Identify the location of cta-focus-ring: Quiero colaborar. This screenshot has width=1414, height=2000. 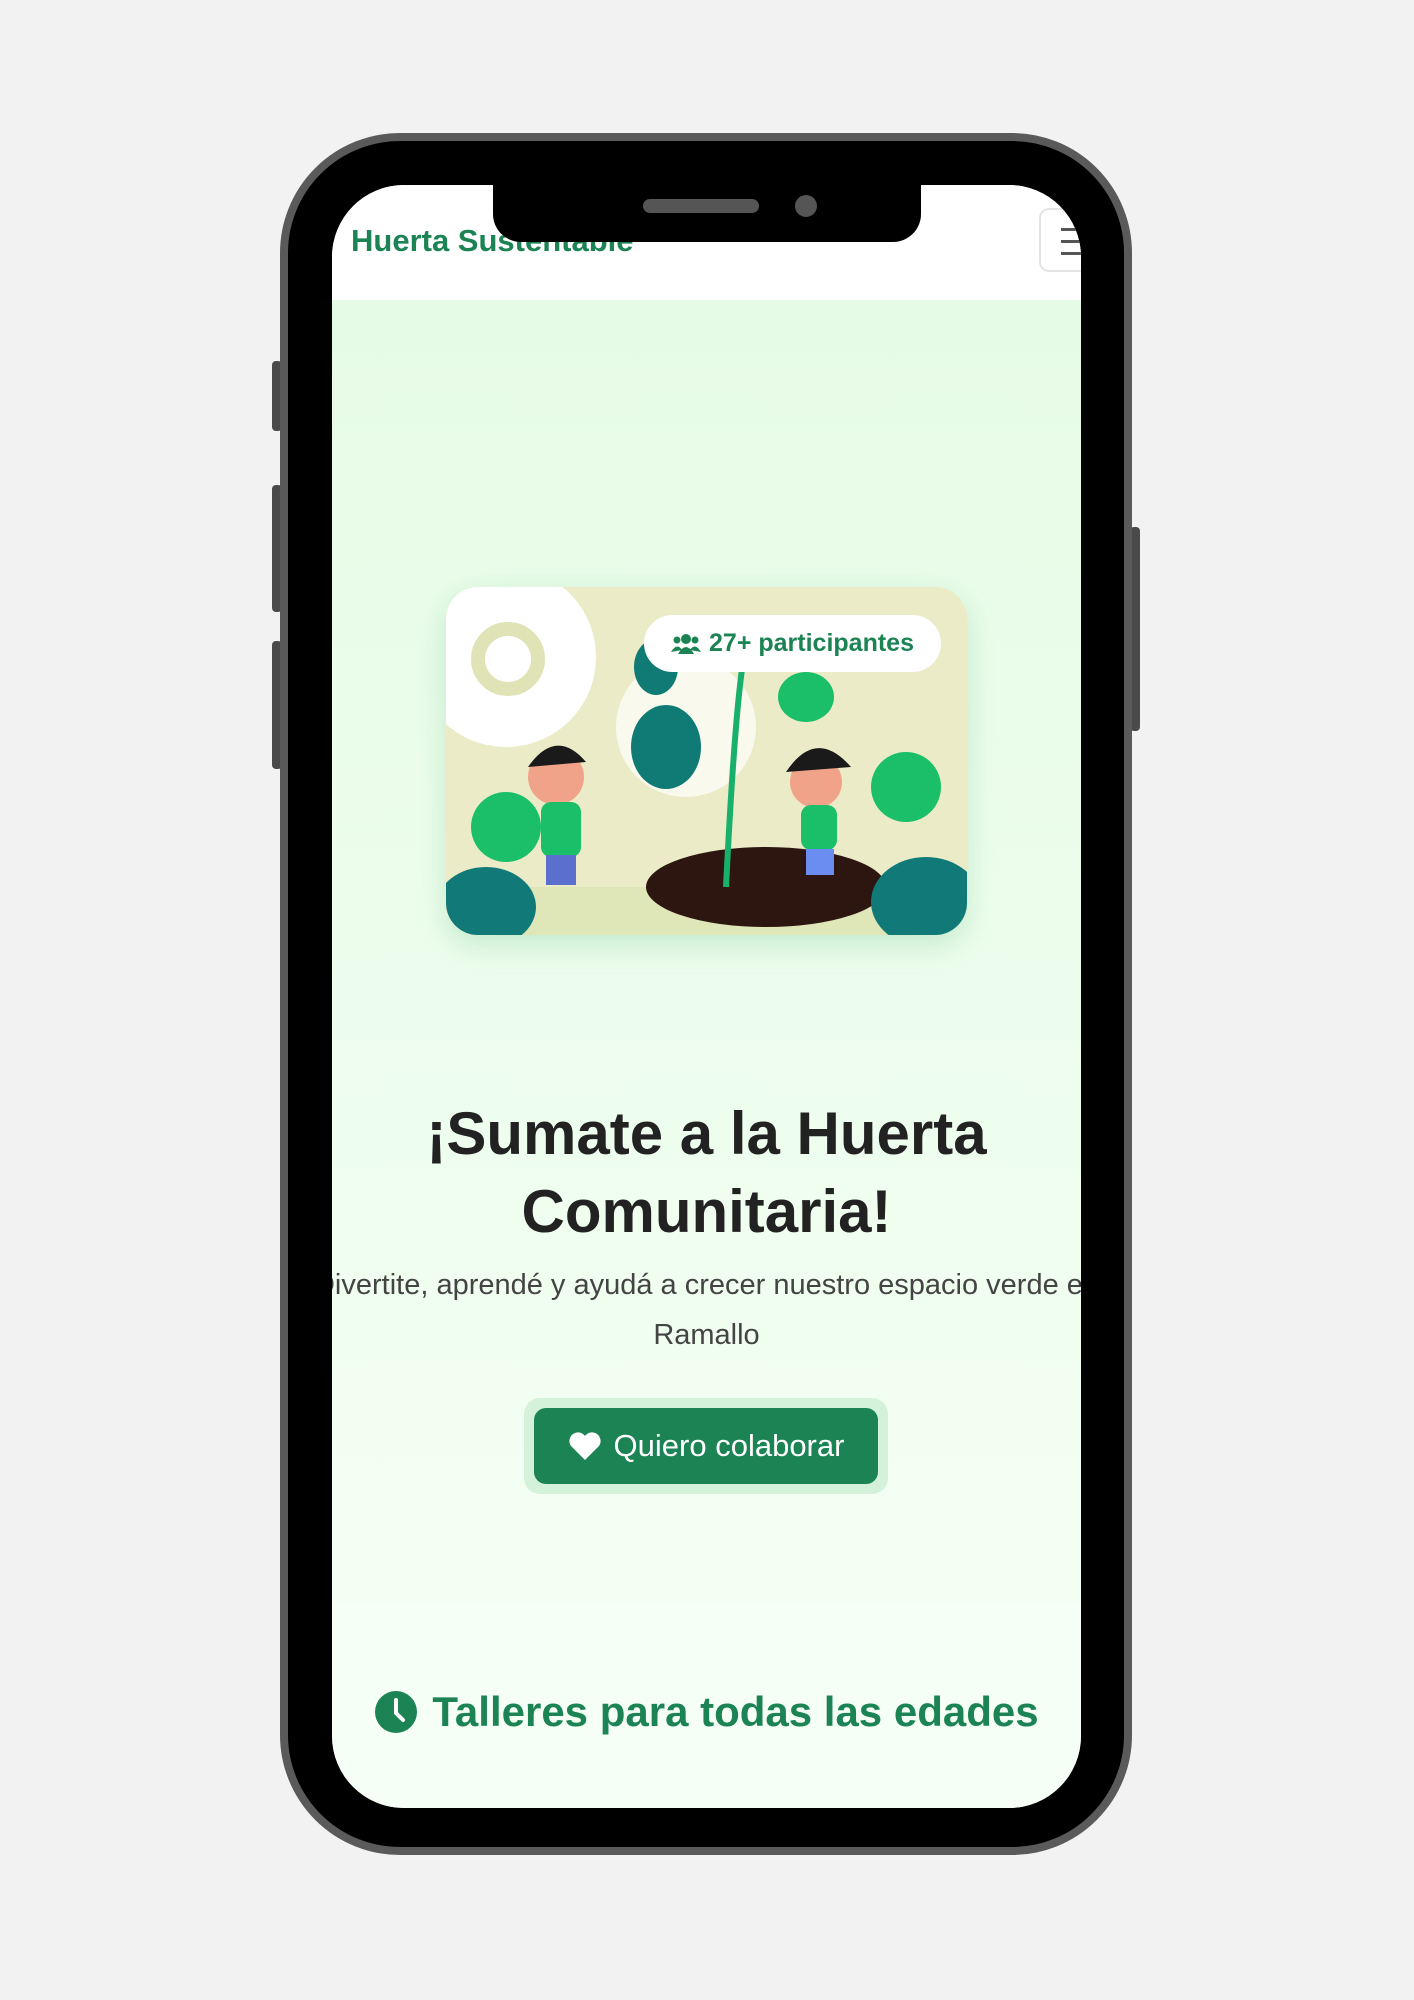
(706, 1446).